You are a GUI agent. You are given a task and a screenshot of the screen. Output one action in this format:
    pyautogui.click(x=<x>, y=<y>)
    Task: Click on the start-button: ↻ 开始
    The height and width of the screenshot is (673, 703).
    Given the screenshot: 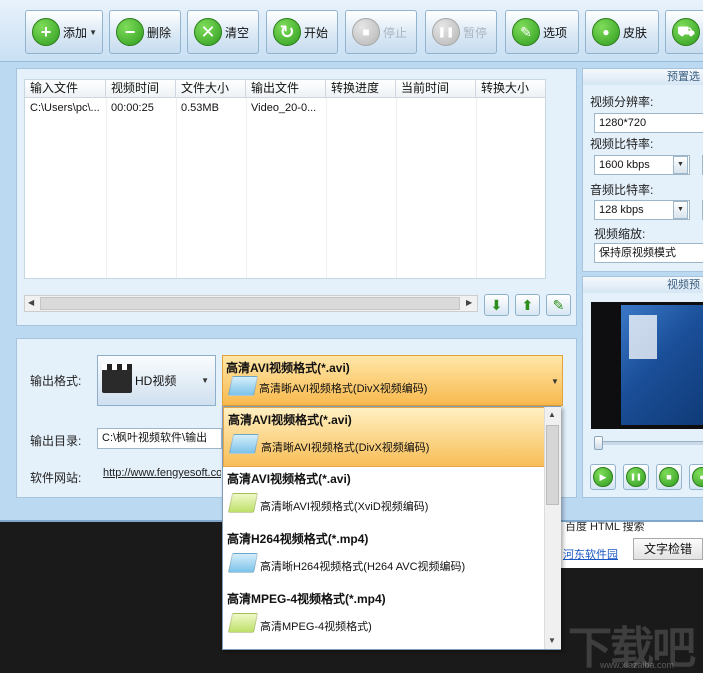 What is the action you would take?
    pyautogui.click(x=302, y=32)
    